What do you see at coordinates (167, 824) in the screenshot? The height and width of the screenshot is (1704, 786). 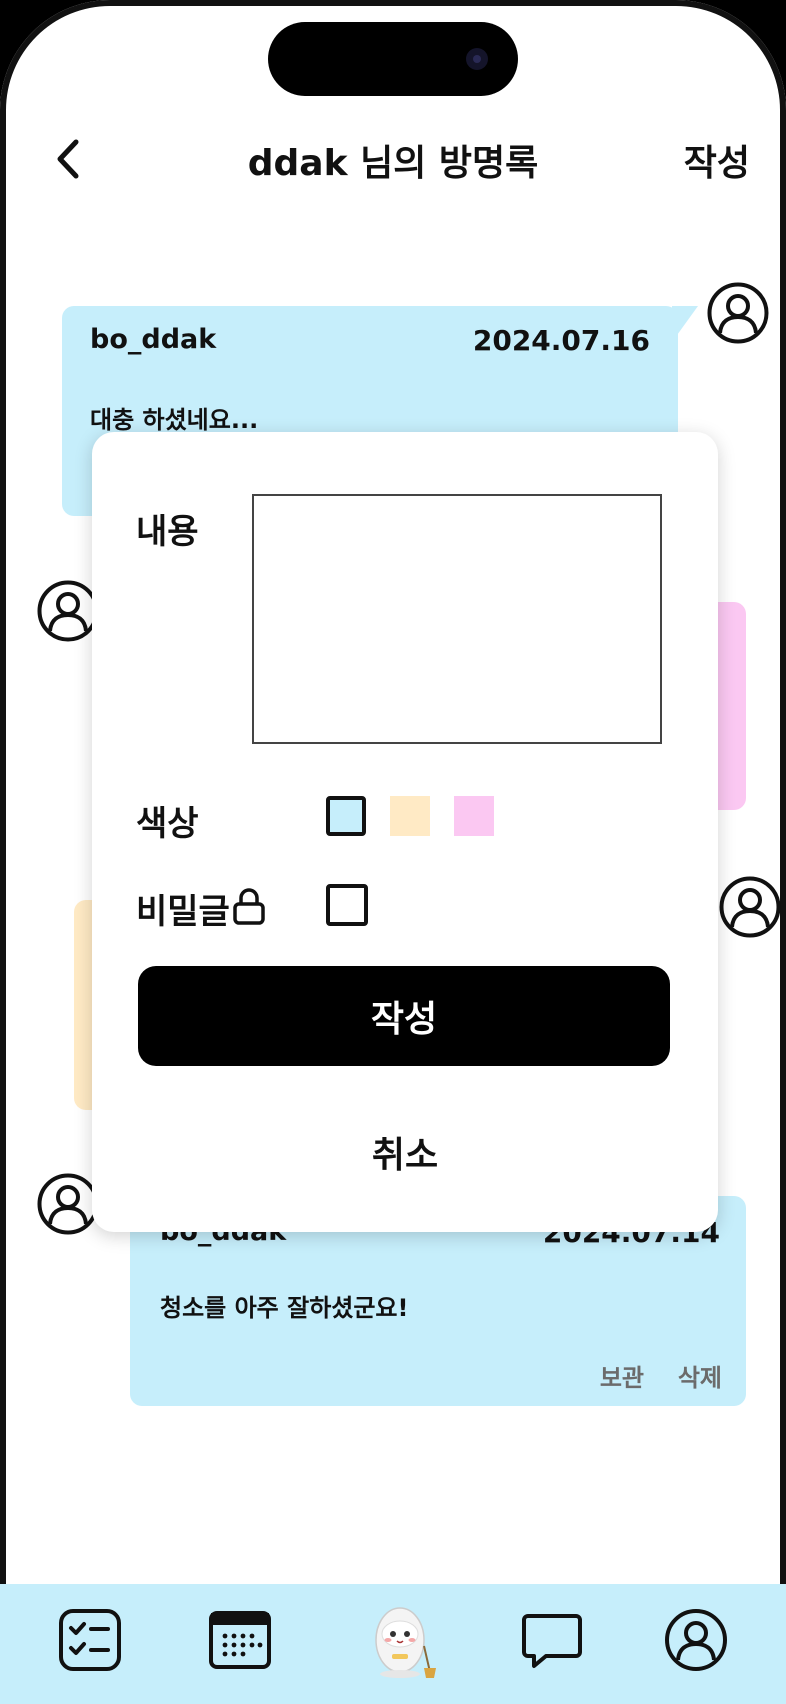 I see `color-label: 색상` at bounding box center [167, 824].